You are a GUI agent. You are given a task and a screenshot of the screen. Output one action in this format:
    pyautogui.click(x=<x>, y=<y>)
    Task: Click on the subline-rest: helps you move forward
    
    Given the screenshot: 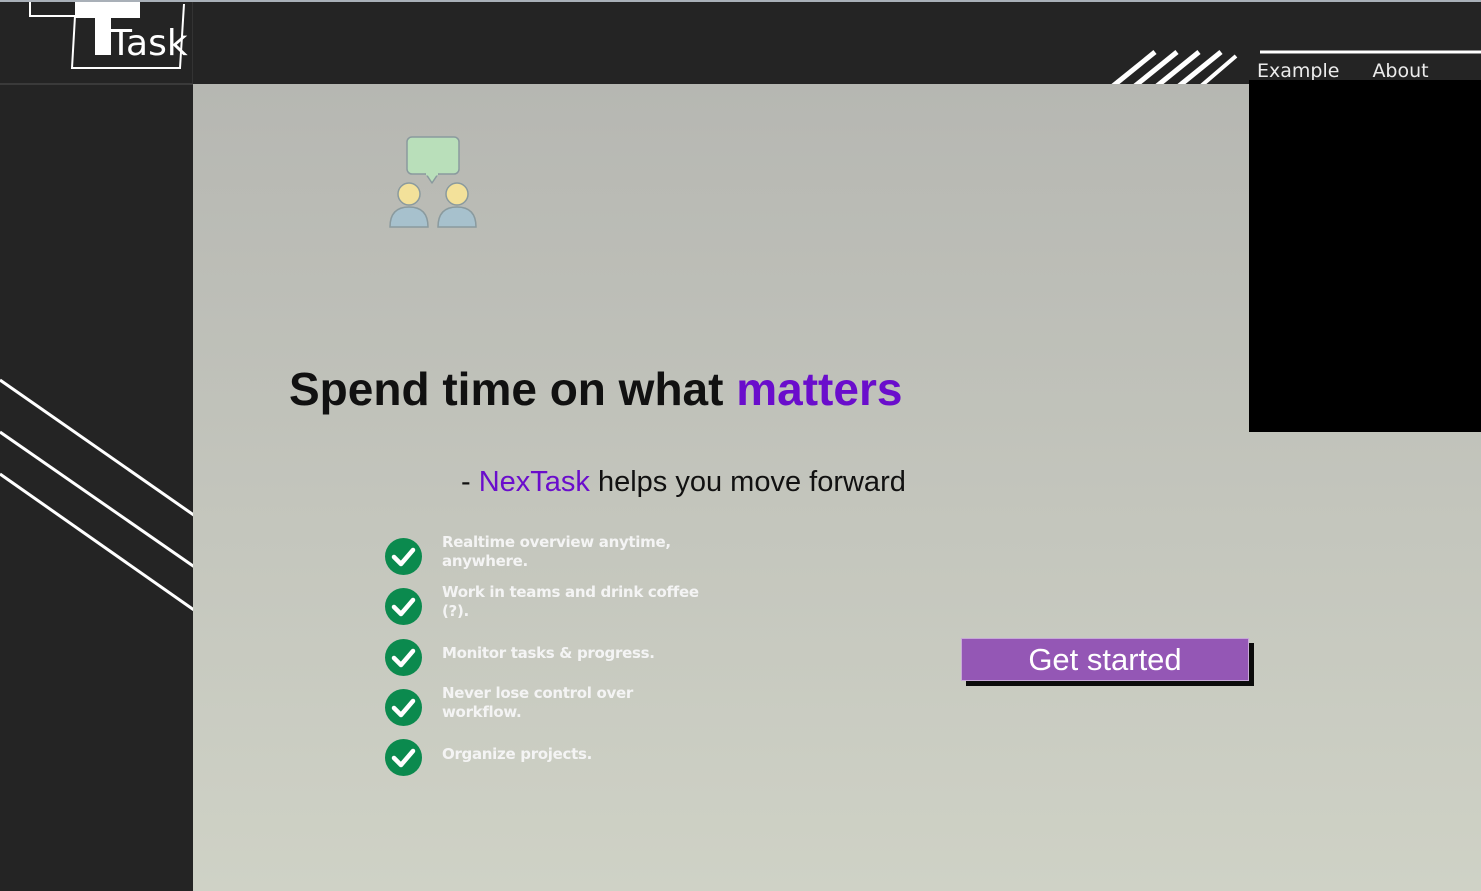 What is the action you would take?
    pyautogui.click(x=747, y=482)
    